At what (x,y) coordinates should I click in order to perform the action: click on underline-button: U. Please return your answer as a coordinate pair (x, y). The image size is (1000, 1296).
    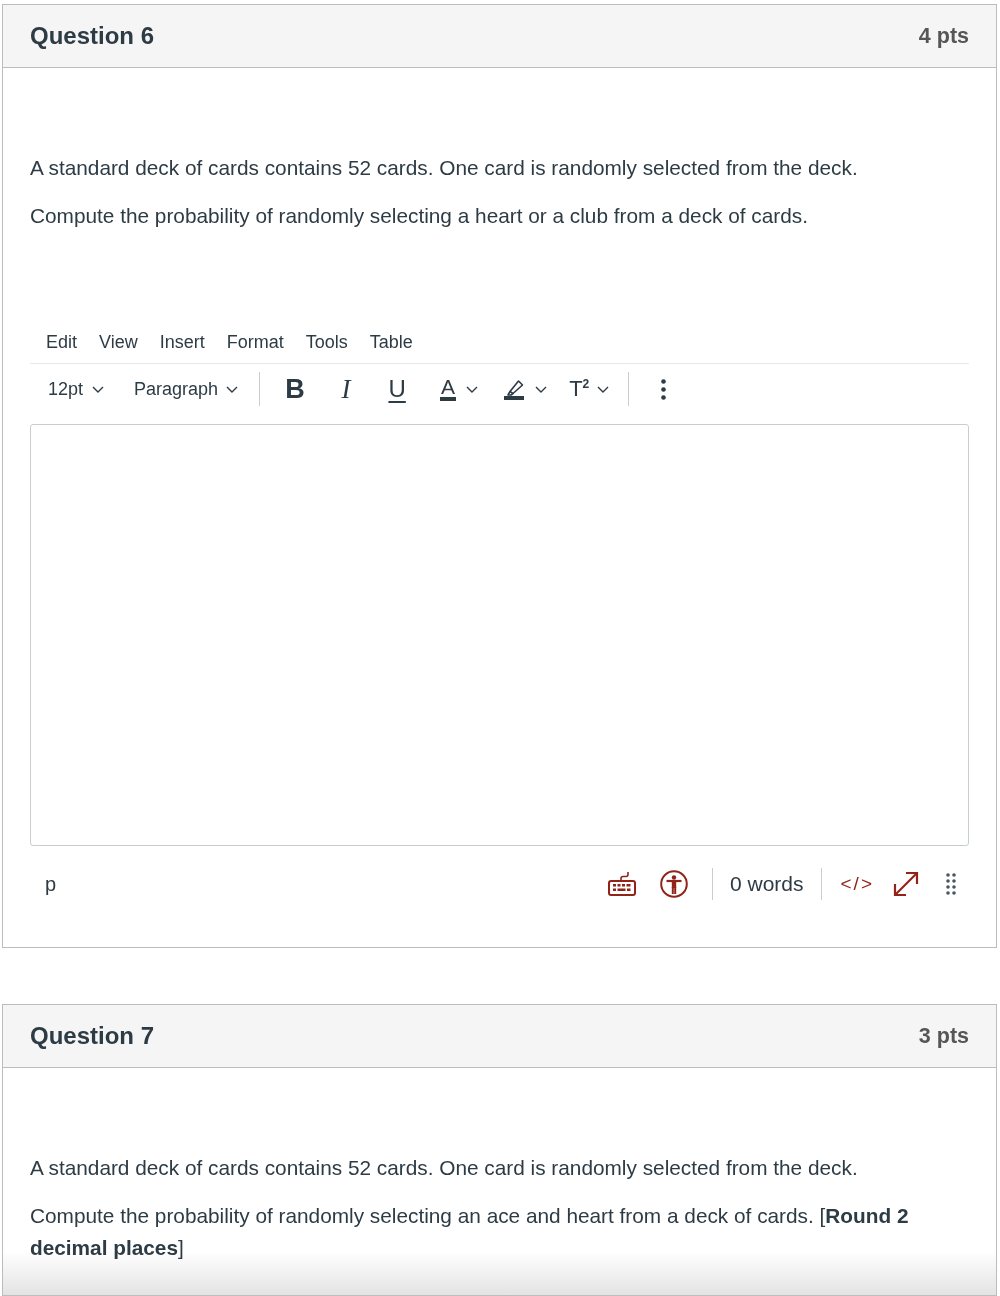
    Looking at the image, I should click on (397, 389).